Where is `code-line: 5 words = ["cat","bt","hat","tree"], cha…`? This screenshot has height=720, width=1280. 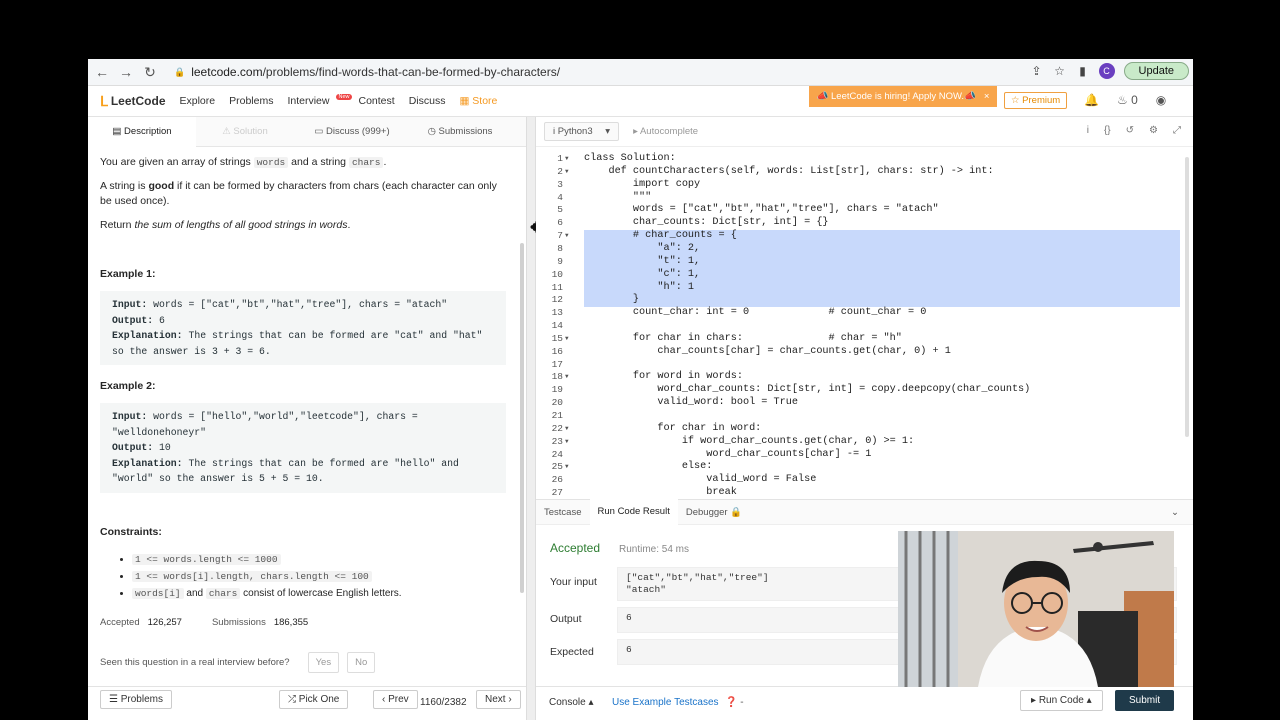 code-line: 5 words = ["cat","bt","hat","tree"], cha… is located at coordinates (864, 210).